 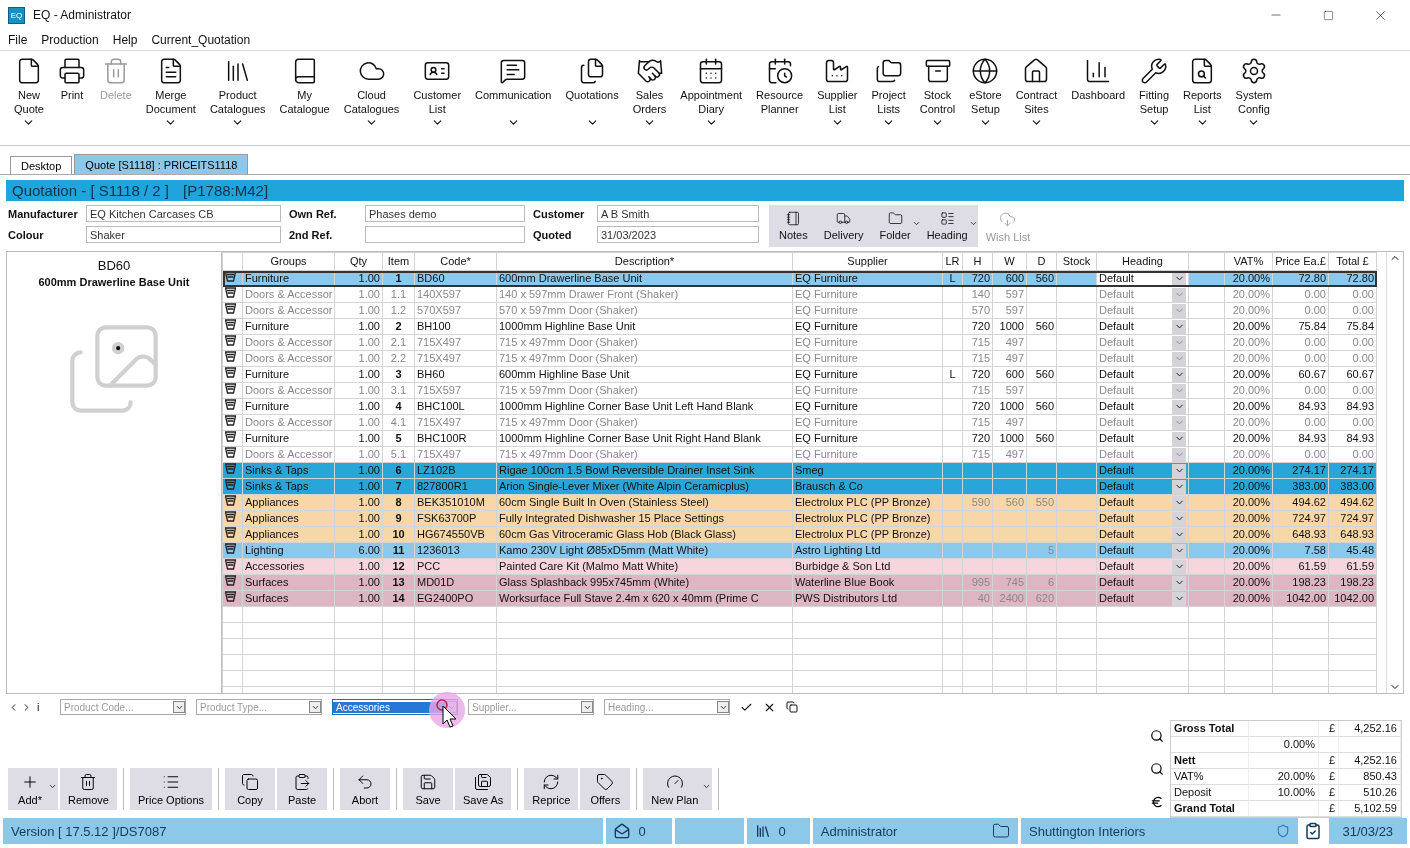 What do you see at coordinates (888, 97) in the screenshot?
I see `toolbar-button: Project Lists` at bounding box center [888, 97].